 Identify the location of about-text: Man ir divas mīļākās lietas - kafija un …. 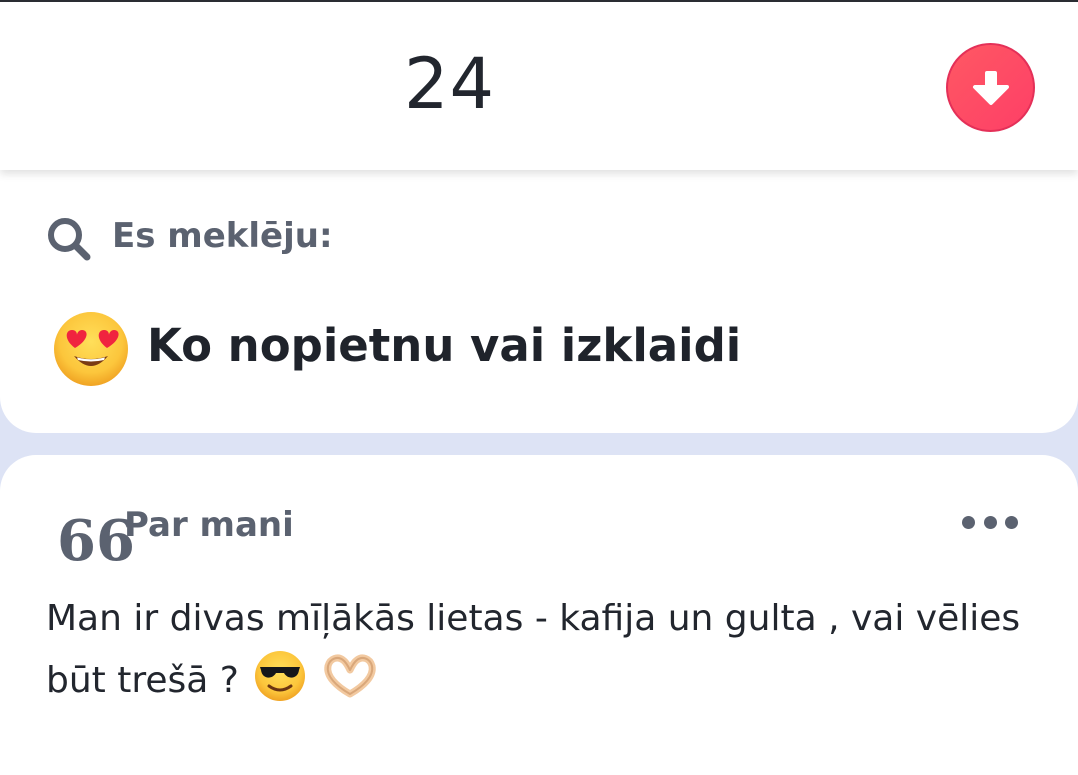
(533, 649).